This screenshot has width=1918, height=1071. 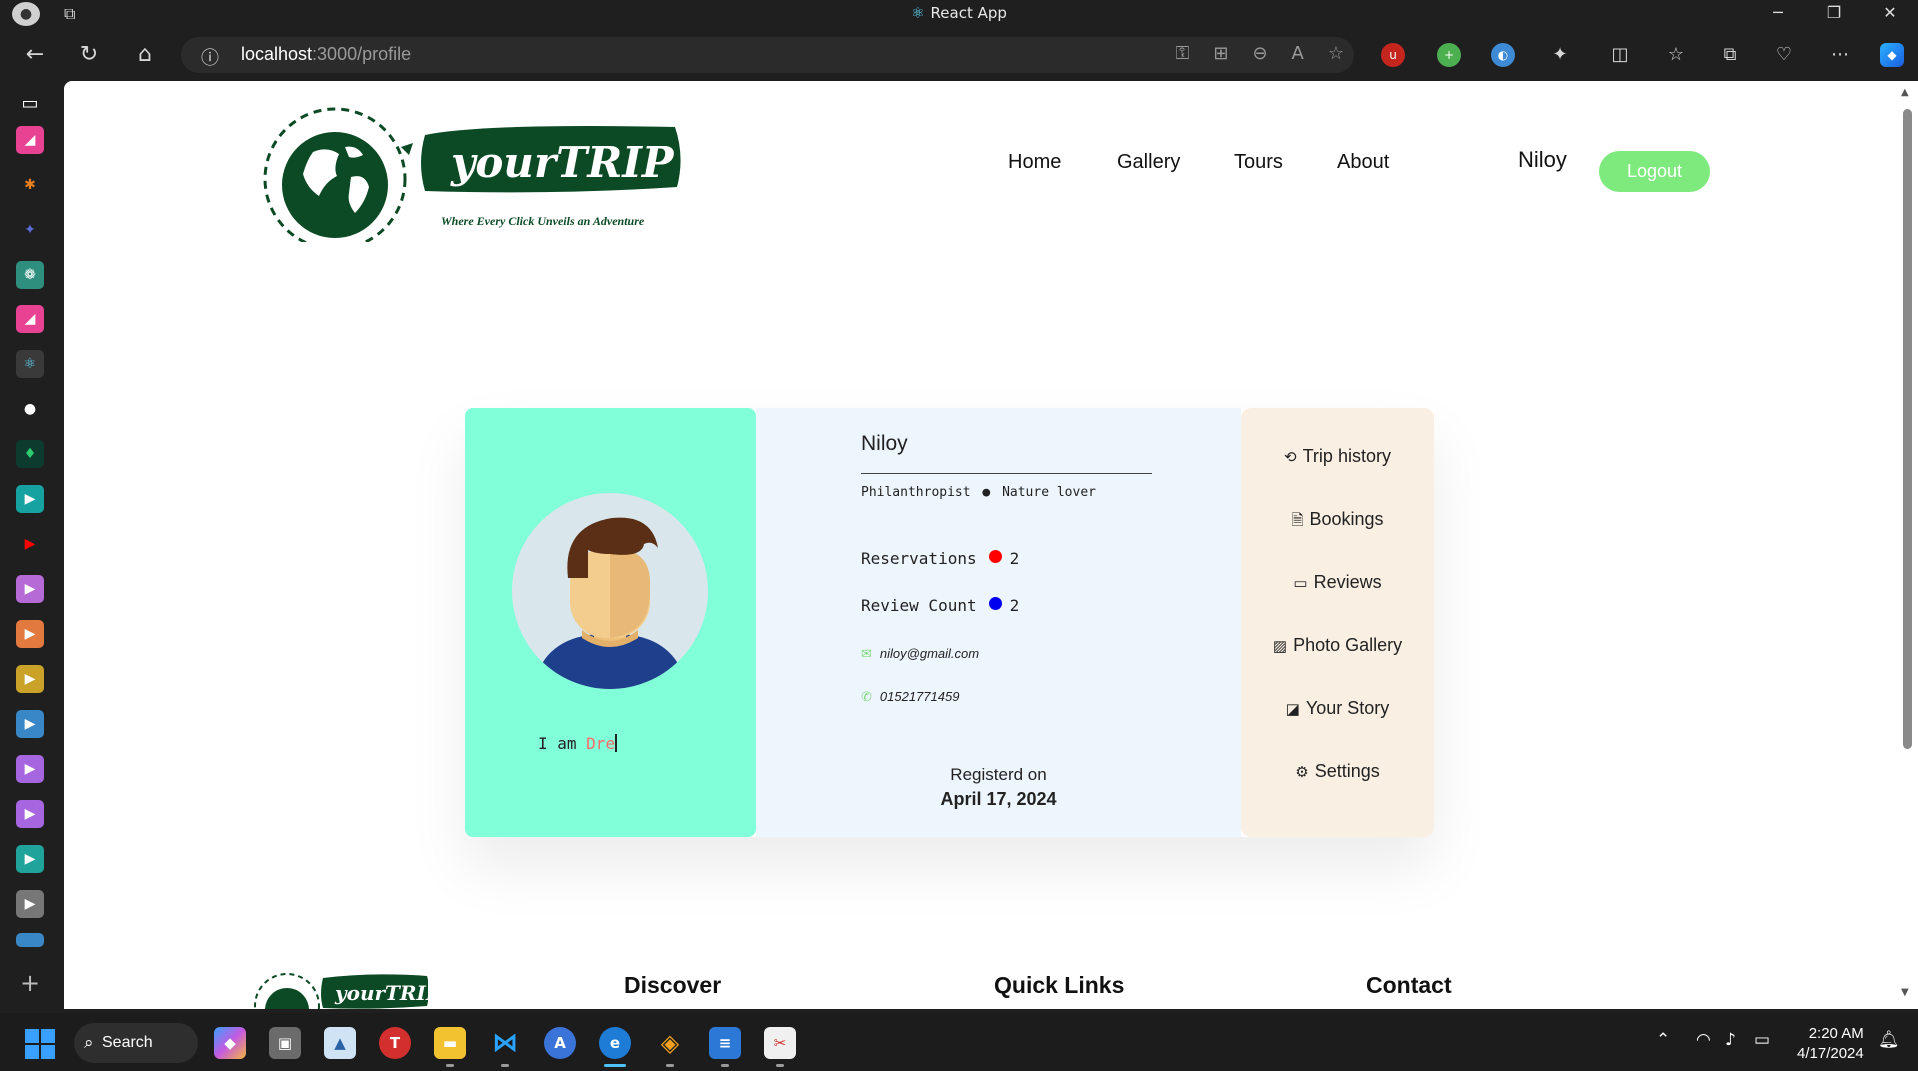 I want to click on favorites-icon: ☆, so click(x=1676, y=55).